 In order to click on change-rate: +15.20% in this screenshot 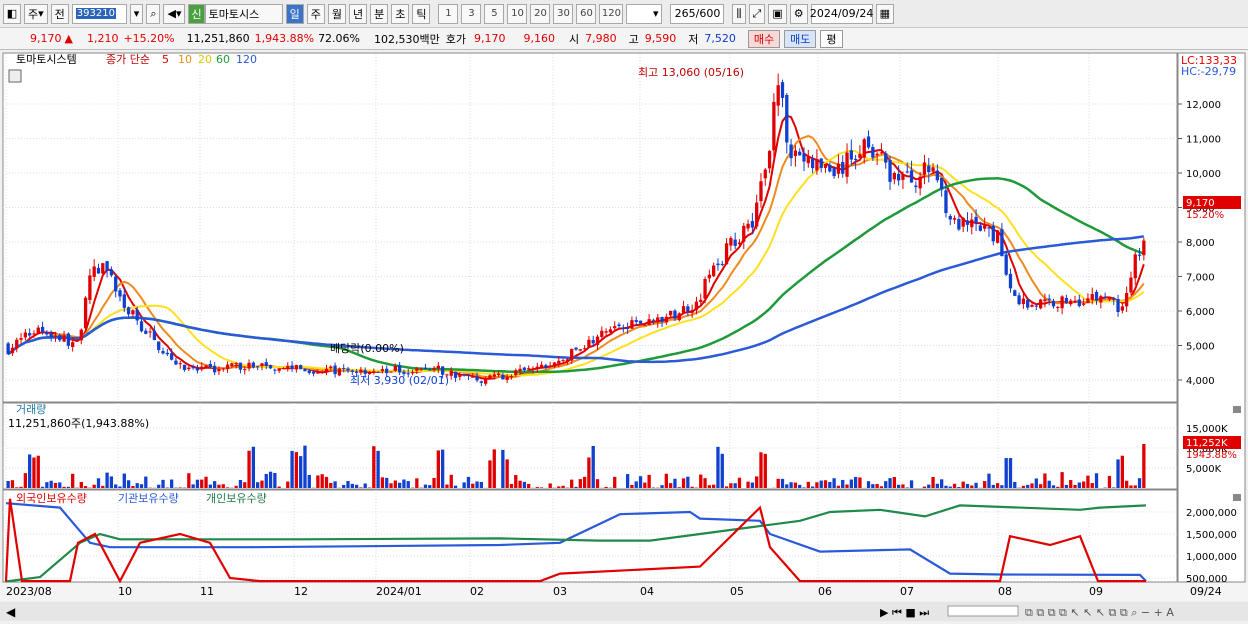, I will do `click(148, 38)`.